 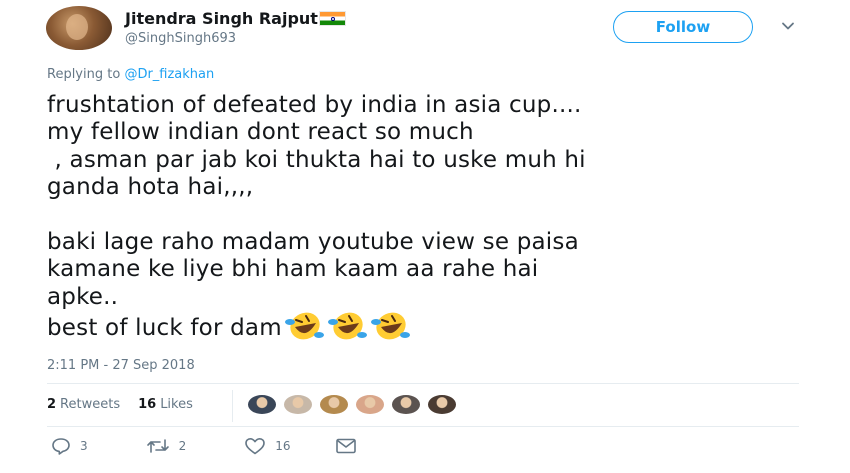 What do you see at coordinates (255, 446) in the screenshot?
I see `heart-icon` at bounding box center [255, 446].